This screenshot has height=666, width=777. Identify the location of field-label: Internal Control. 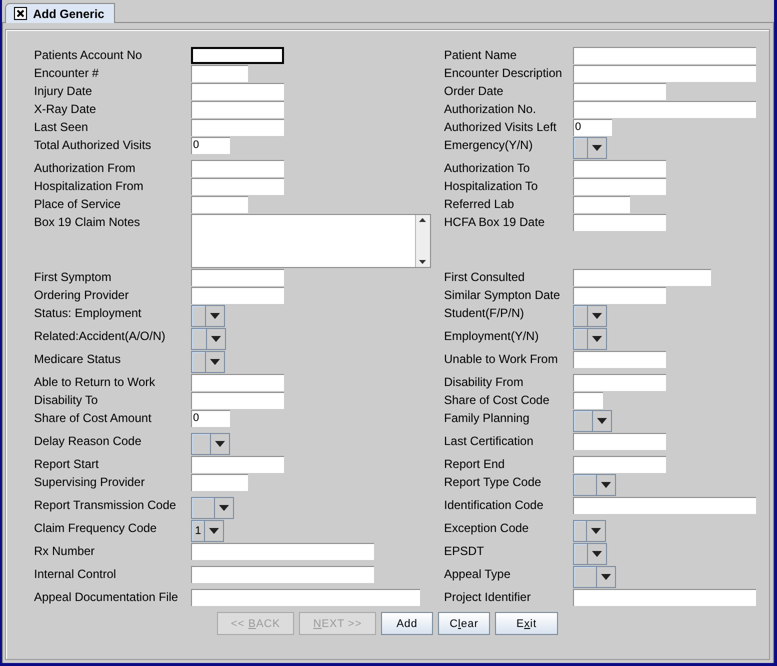
(76, 574).